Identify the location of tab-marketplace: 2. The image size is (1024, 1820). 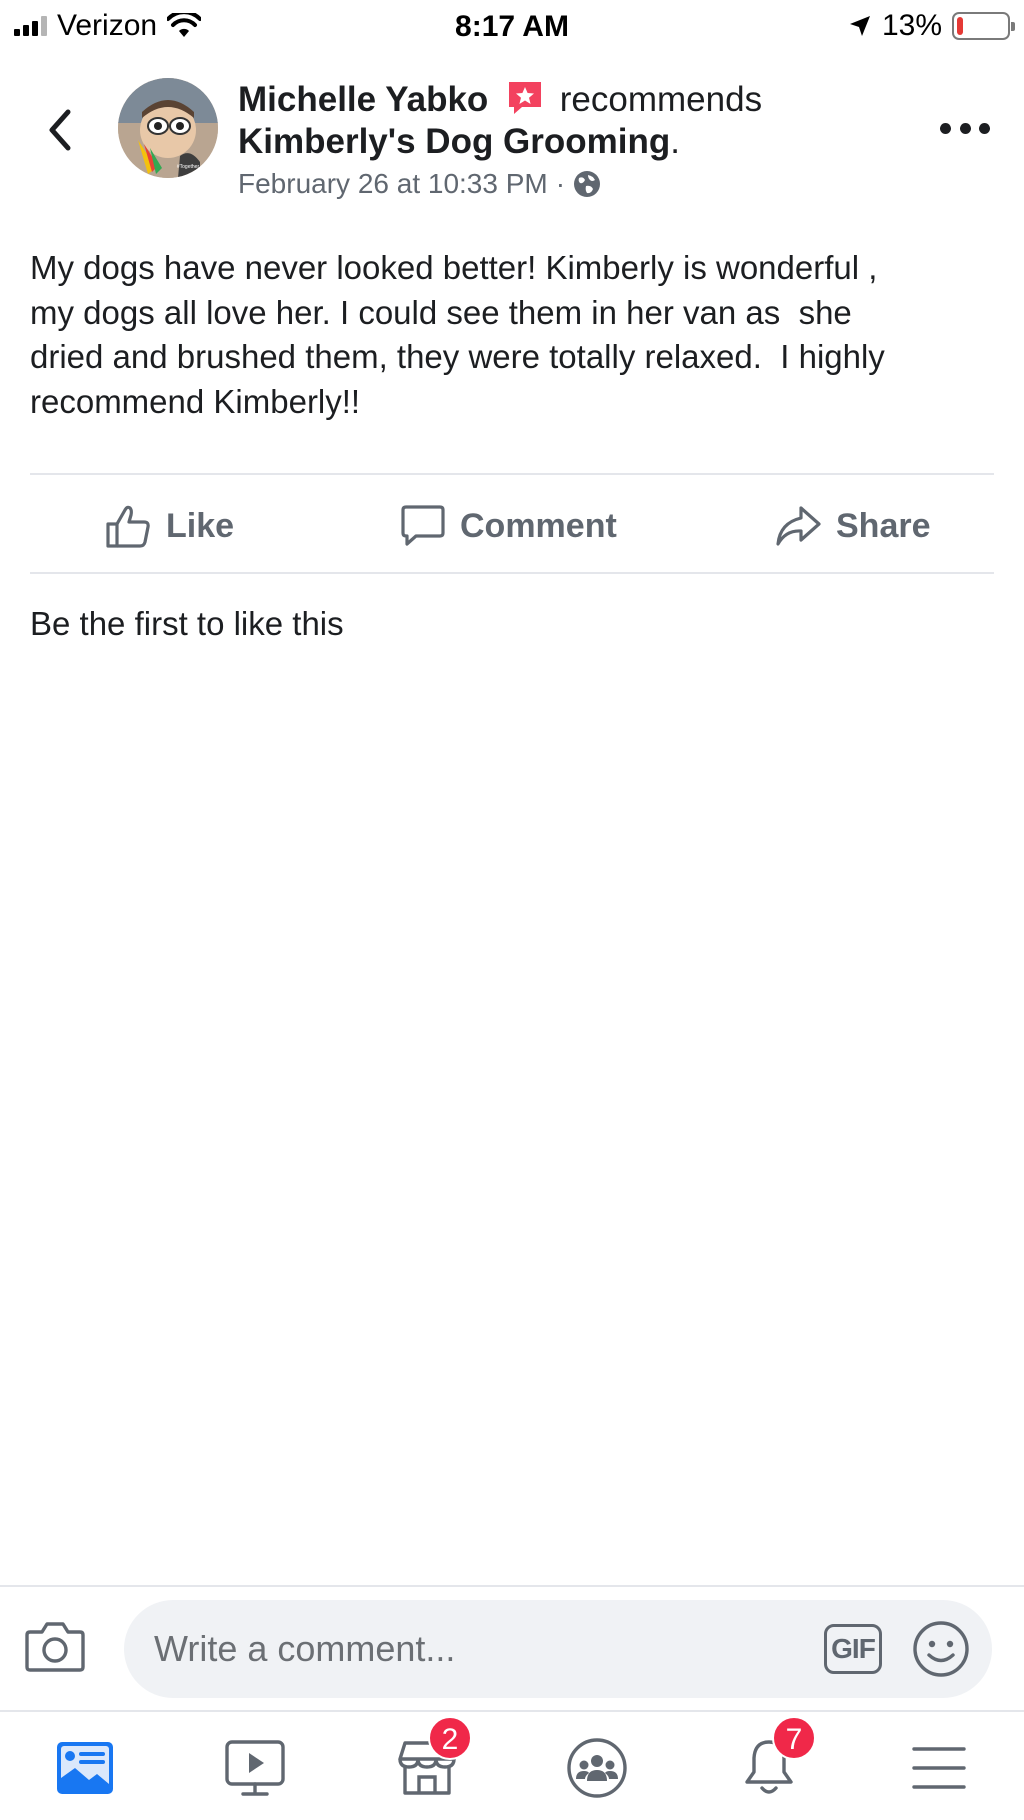
(427, 1761).